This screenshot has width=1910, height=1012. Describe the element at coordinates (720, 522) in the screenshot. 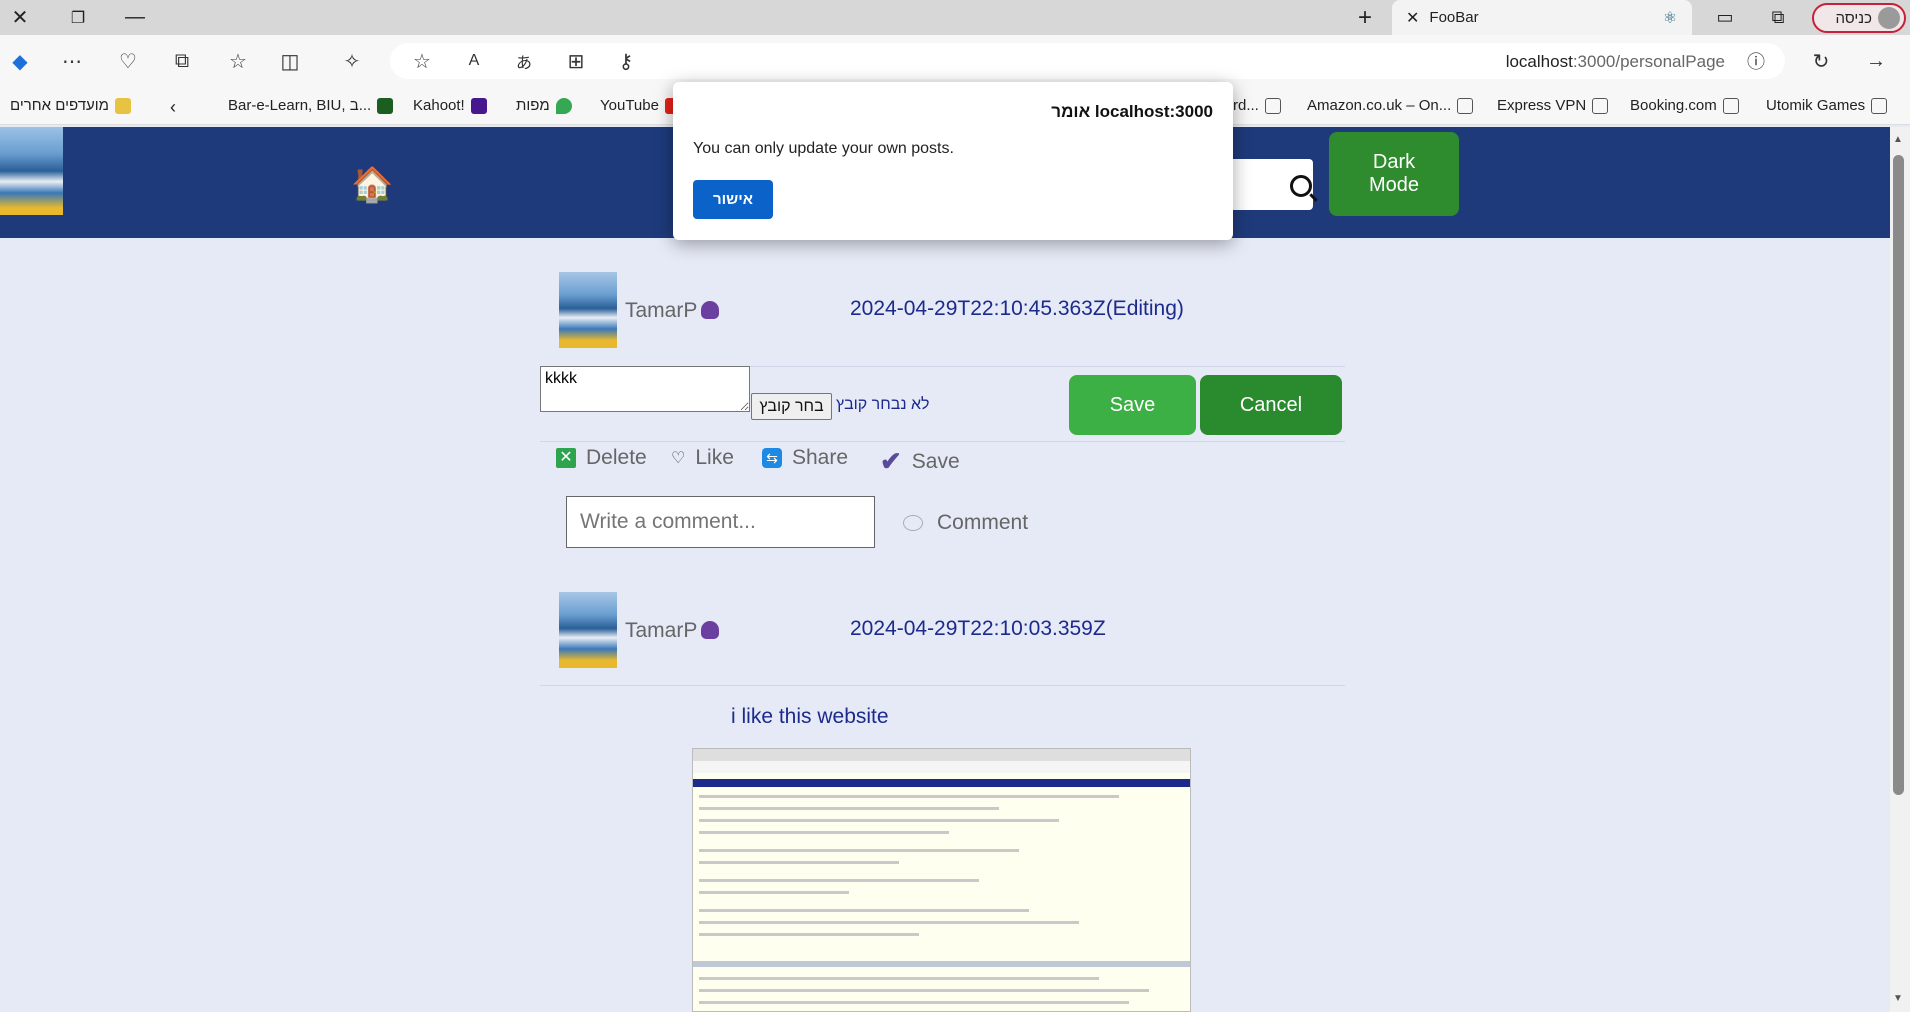

I see `comment-input` at that location.